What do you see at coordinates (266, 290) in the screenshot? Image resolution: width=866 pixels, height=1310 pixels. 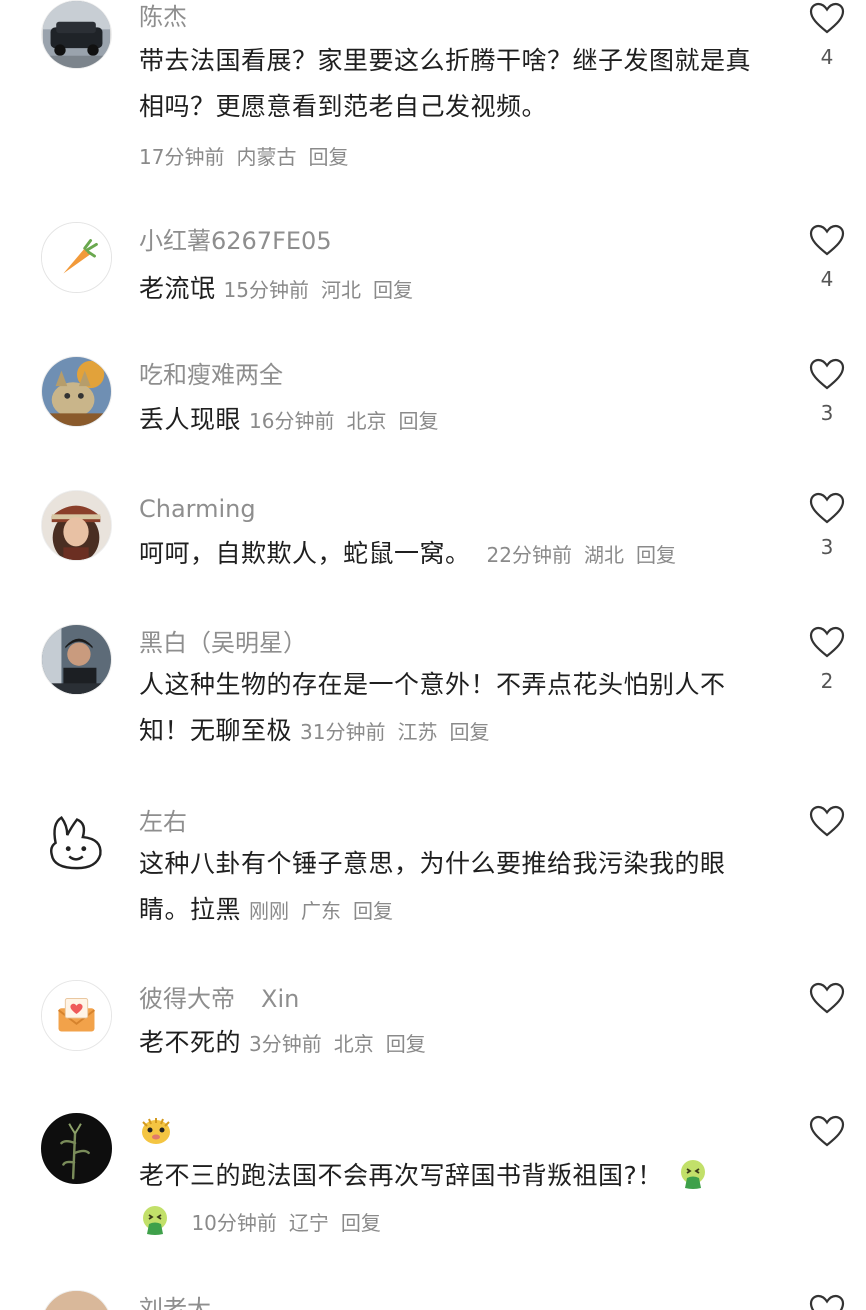 I see `comment-time: 15分钟前` at bounding box center [266, 290].